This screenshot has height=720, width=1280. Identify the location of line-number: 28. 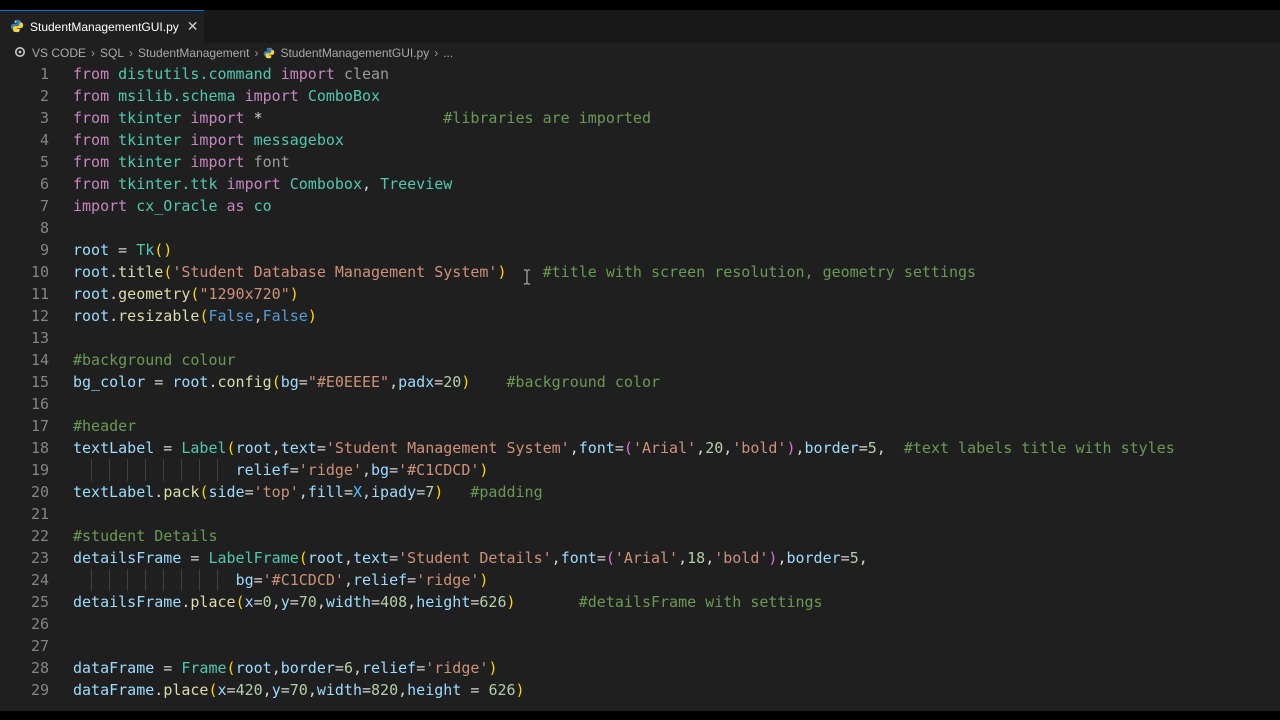
(39, 668).